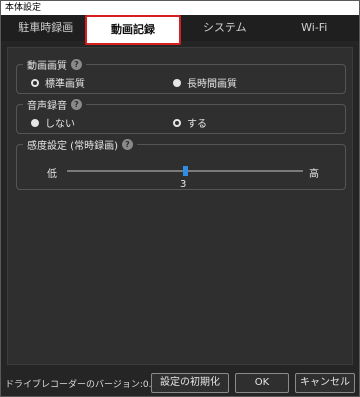 The width and height of the screenshot is (360, 397). Describe the element at coordinates (47, 106) in the screenshot. I see `audio-recording-title: 音声録音` at that location.